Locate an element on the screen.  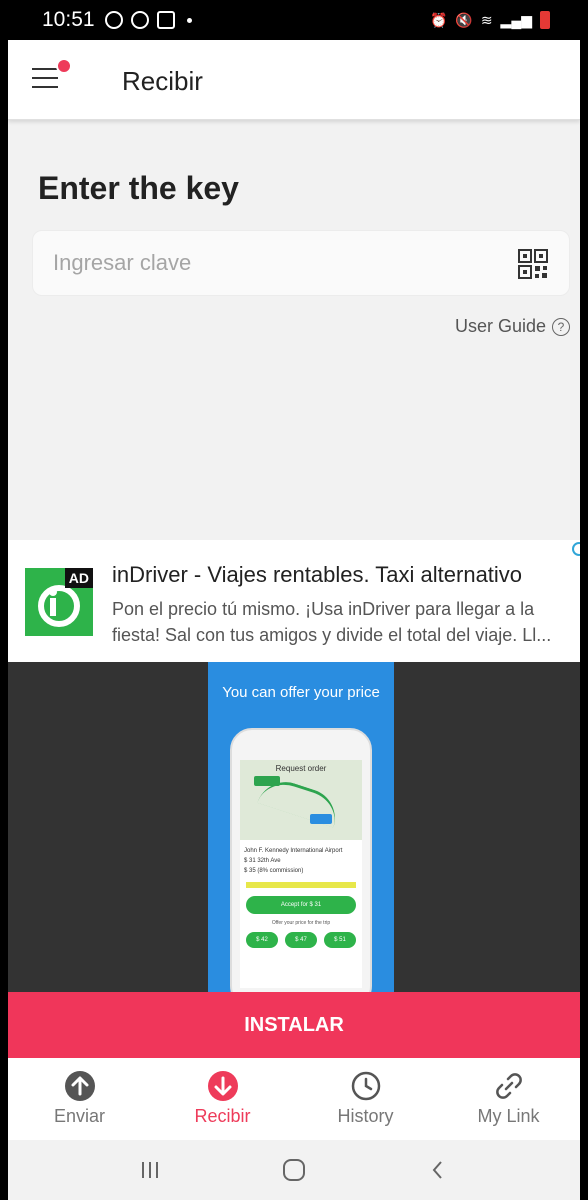
nav-label: My Link is located at coordinates (508, 1116).